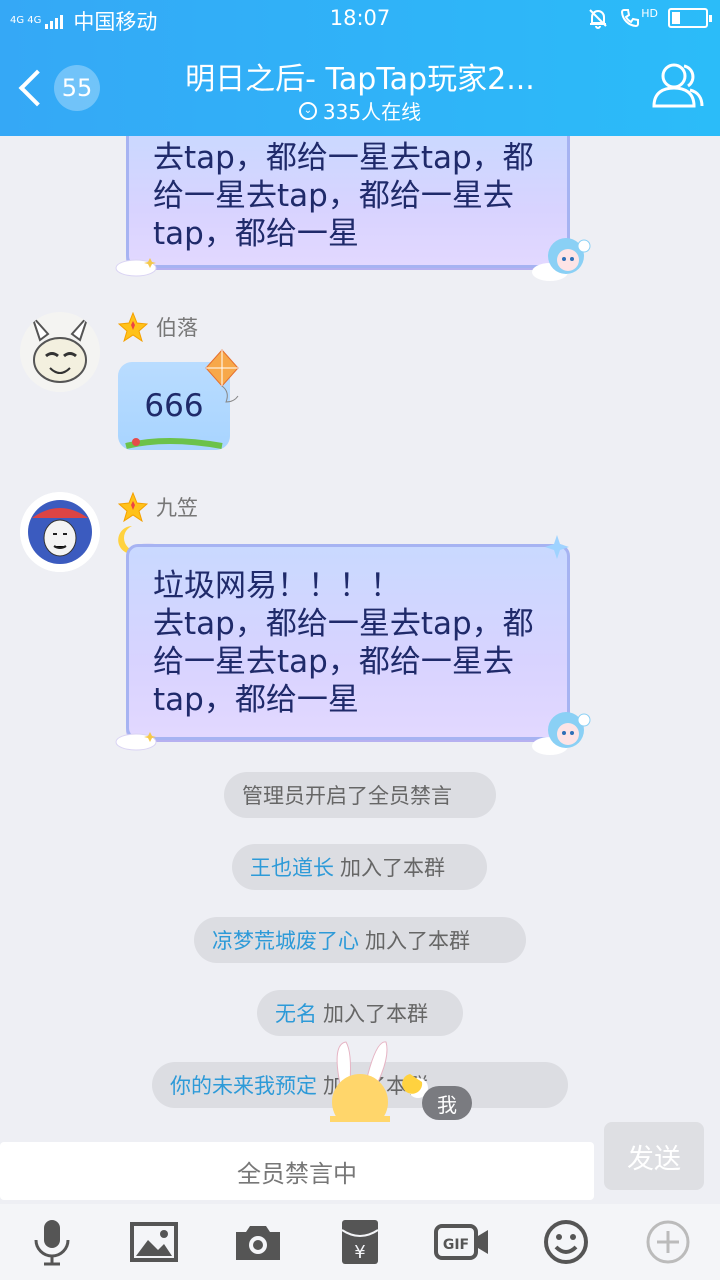 This screenshot has height=1280, width=720. I want to click on online-status: ⌄ 335人在线, so click(360, 110).